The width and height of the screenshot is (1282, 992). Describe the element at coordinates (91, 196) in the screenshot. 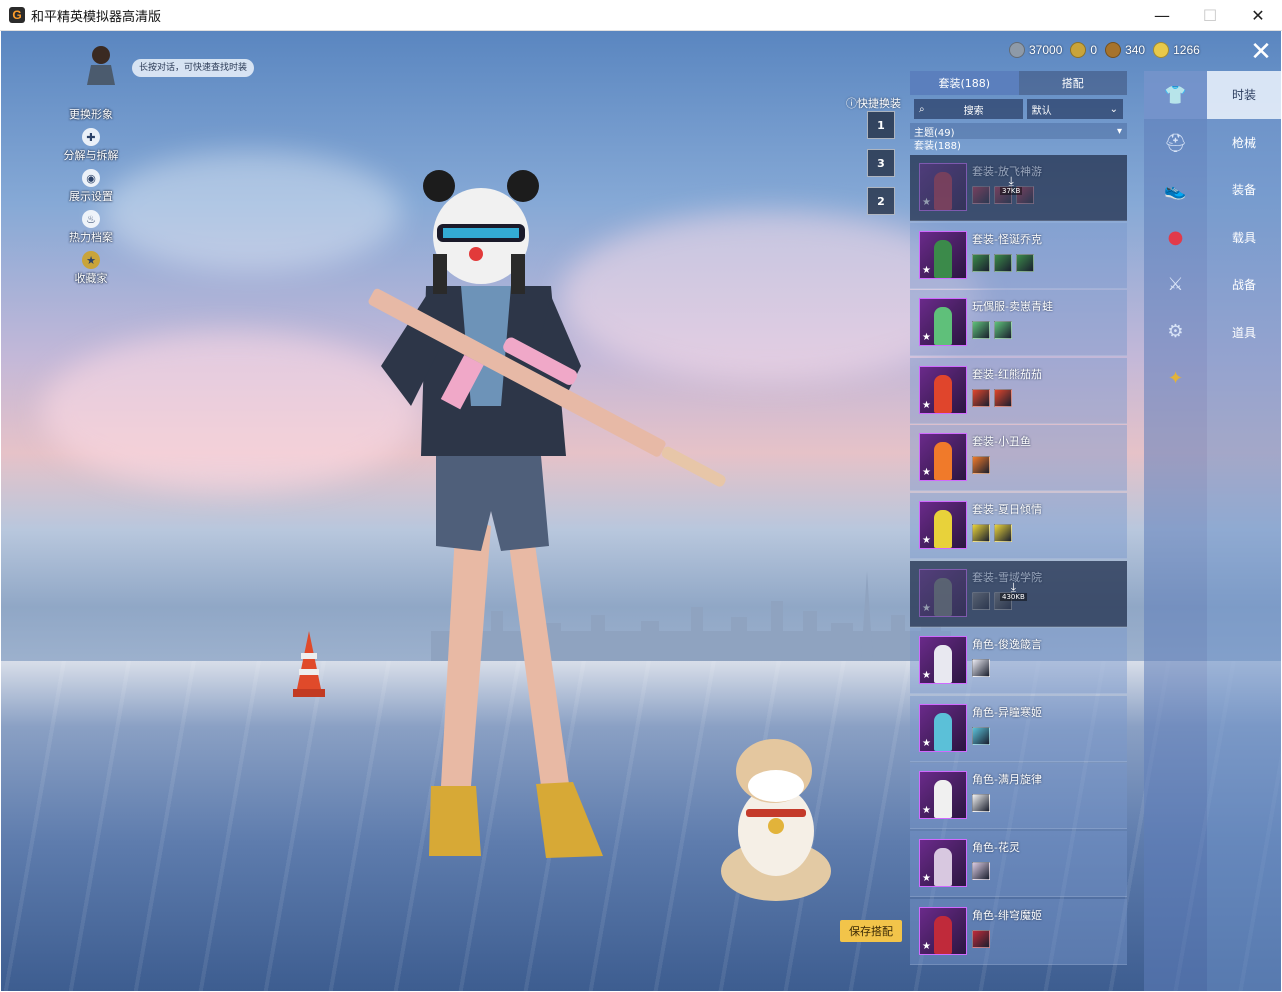

I see `display-settings-label: 展示设置` at that location.